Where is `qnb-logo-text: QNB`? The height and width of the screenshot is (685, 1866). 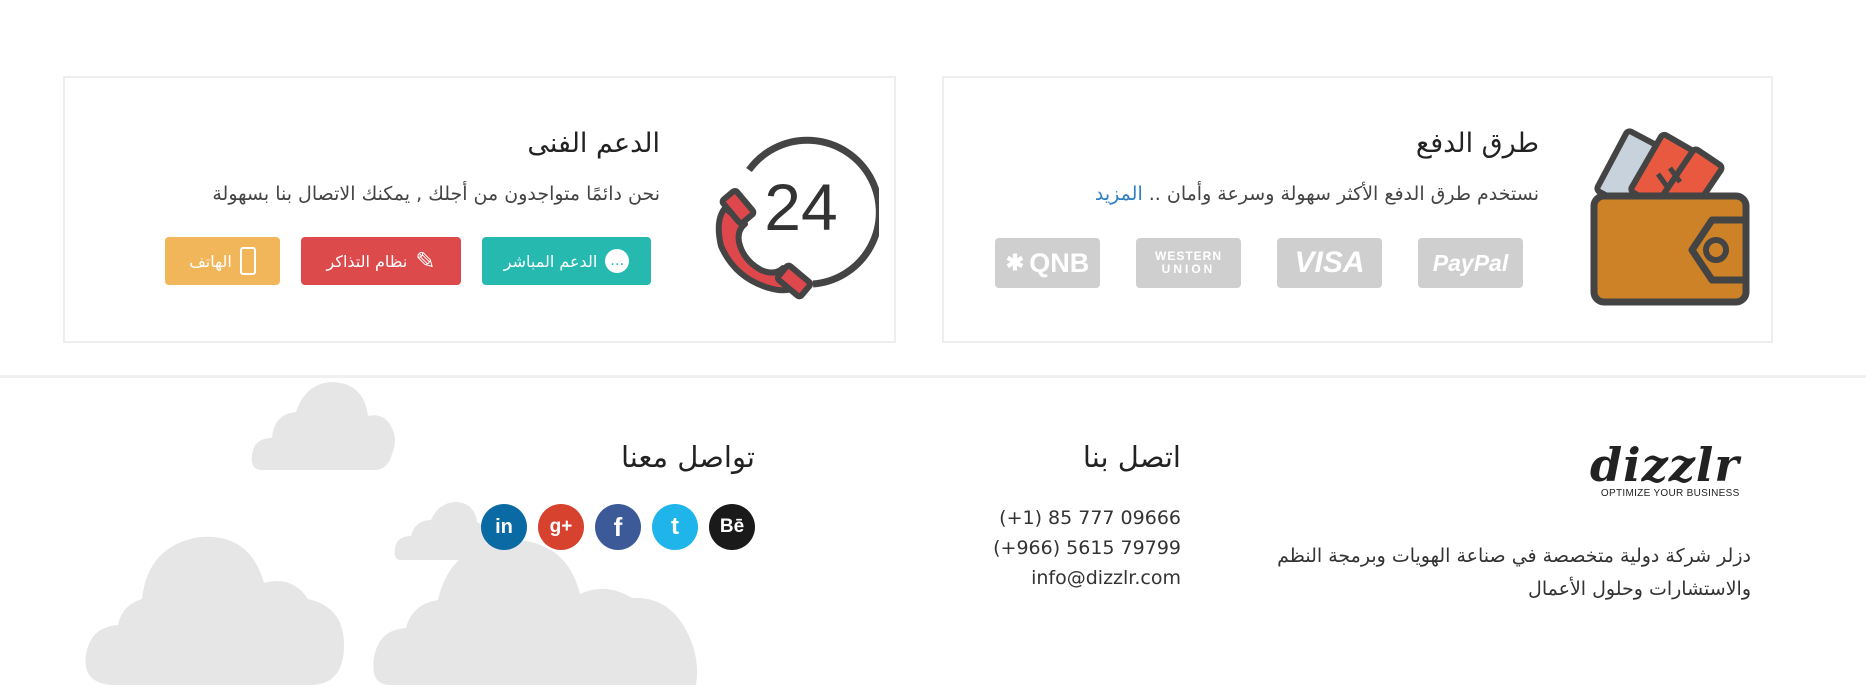 qnb-logo-text: QNB is located at coordinates (1059, 262).